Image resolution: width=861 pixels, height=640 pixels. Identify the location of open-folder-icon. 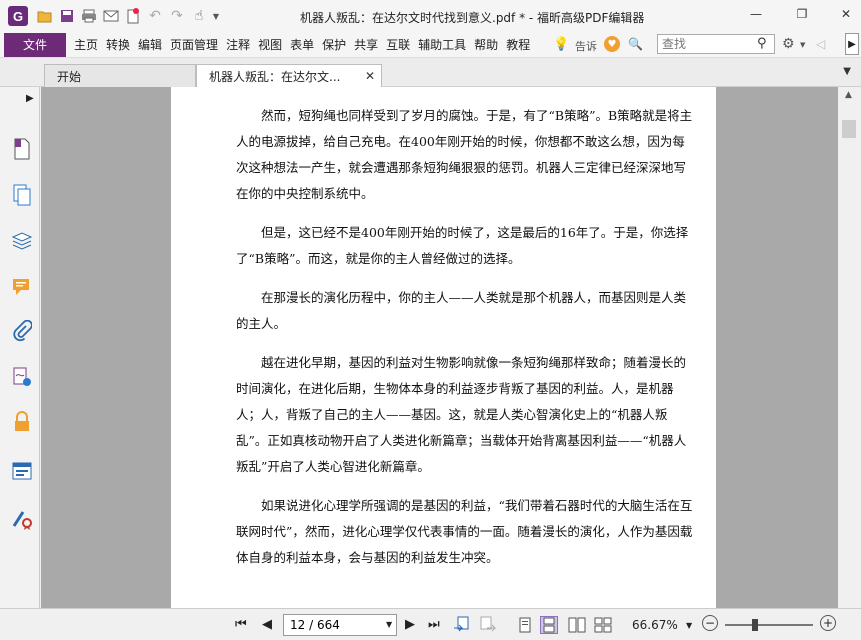
(45, 16).